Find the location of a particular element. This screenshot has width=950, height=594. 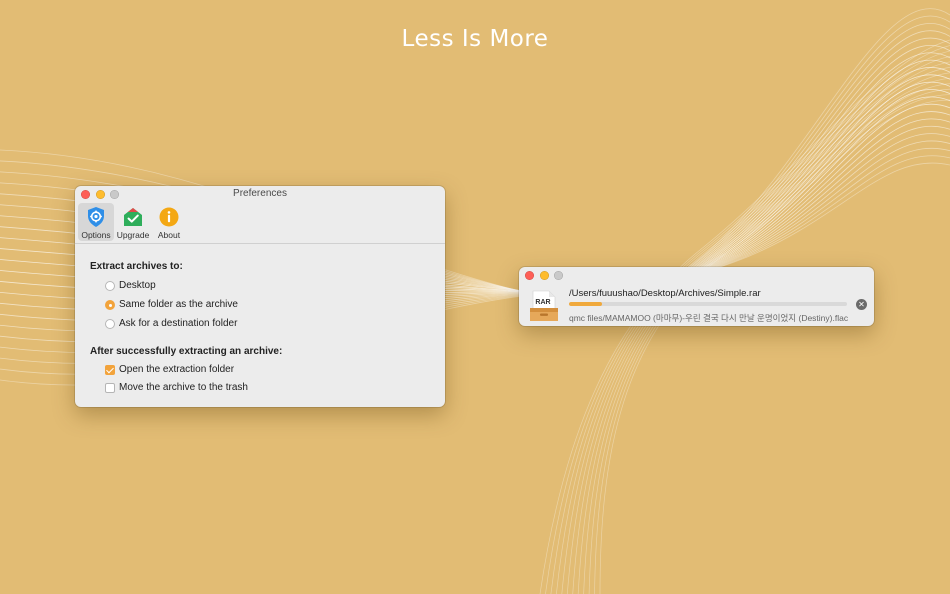

tab-upgrade: Upgrade is located at coordinates (133, 222).